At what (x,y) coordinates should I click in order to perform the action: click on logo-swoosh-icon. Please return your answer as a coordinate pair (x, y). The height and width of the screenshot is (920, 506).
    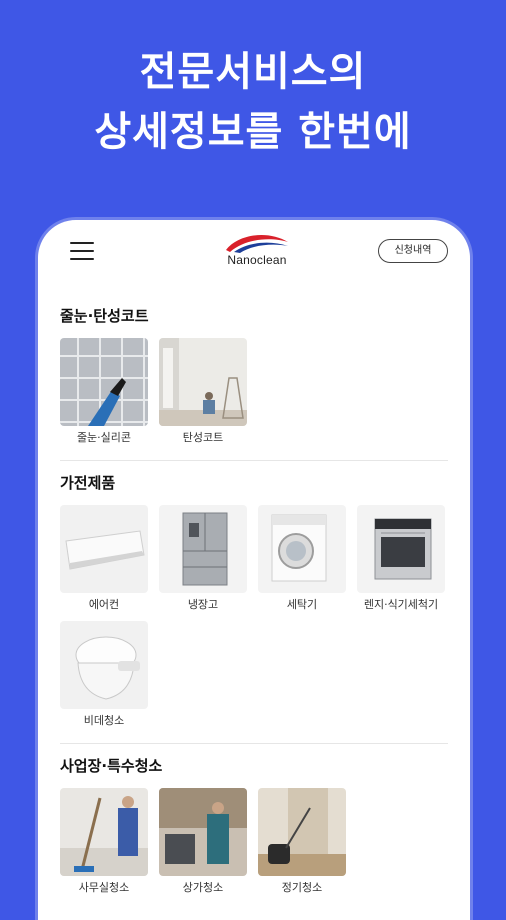
    Looking at the image, I should click on (257, 244).